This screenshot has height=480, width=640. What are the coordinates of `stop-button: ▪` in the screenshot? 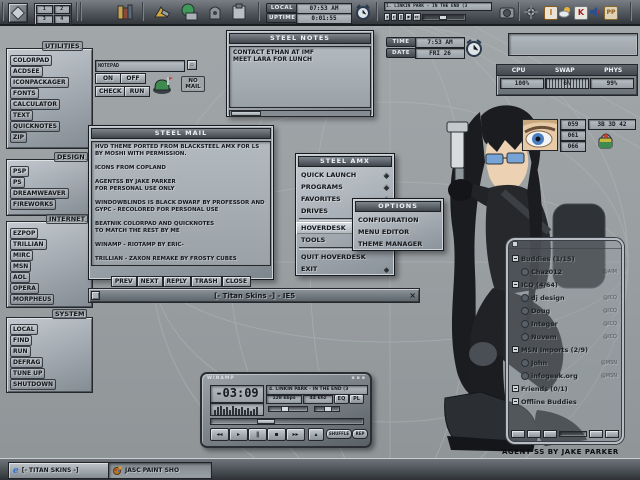 It's located at (408, 17).